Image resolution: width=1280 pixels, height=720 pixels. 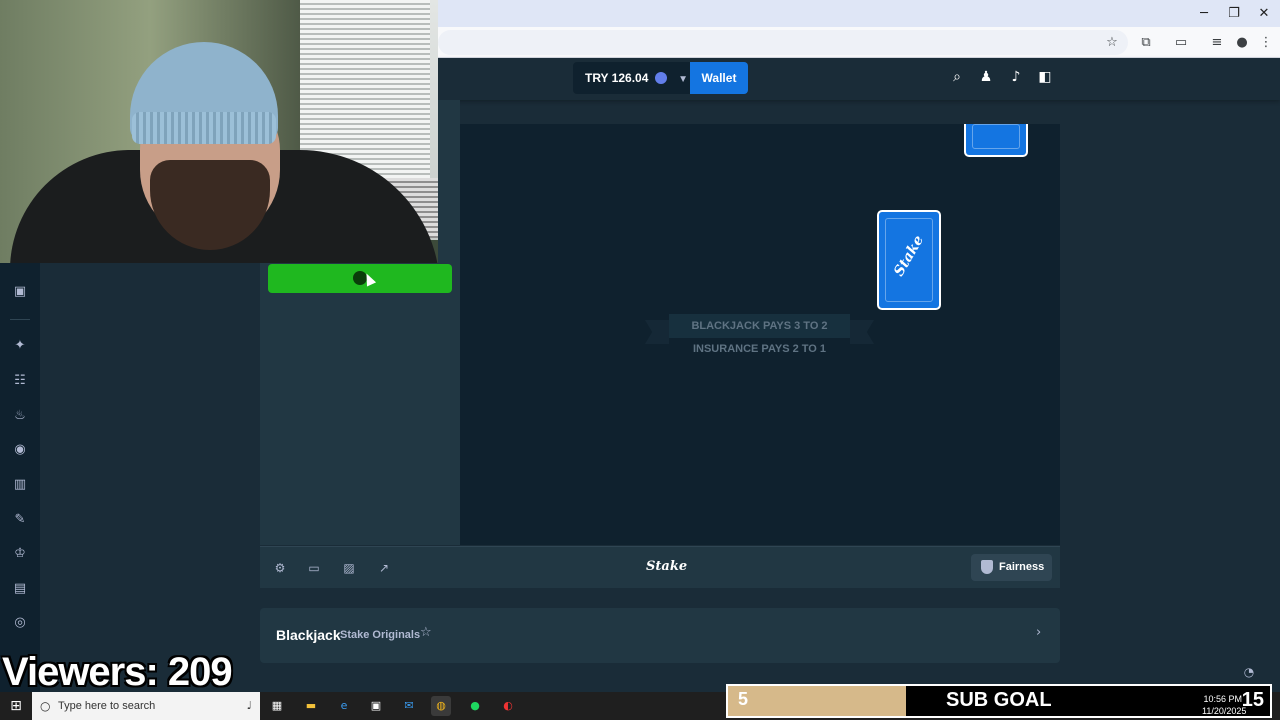 I want to click on search-icon: ○, so click(x=45, y=706).